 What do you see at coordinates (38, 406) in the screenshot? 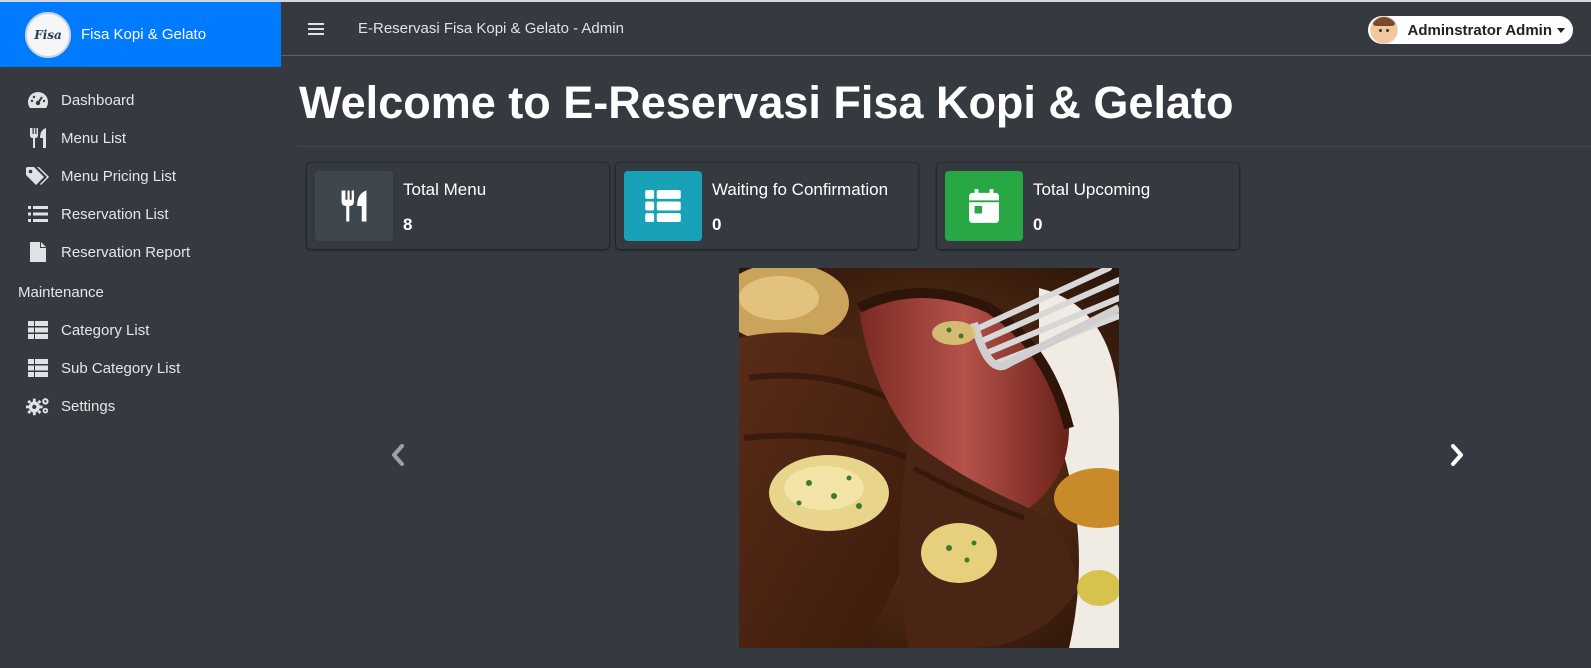
I see `cogs-icon` at bounding box center [38, 406].